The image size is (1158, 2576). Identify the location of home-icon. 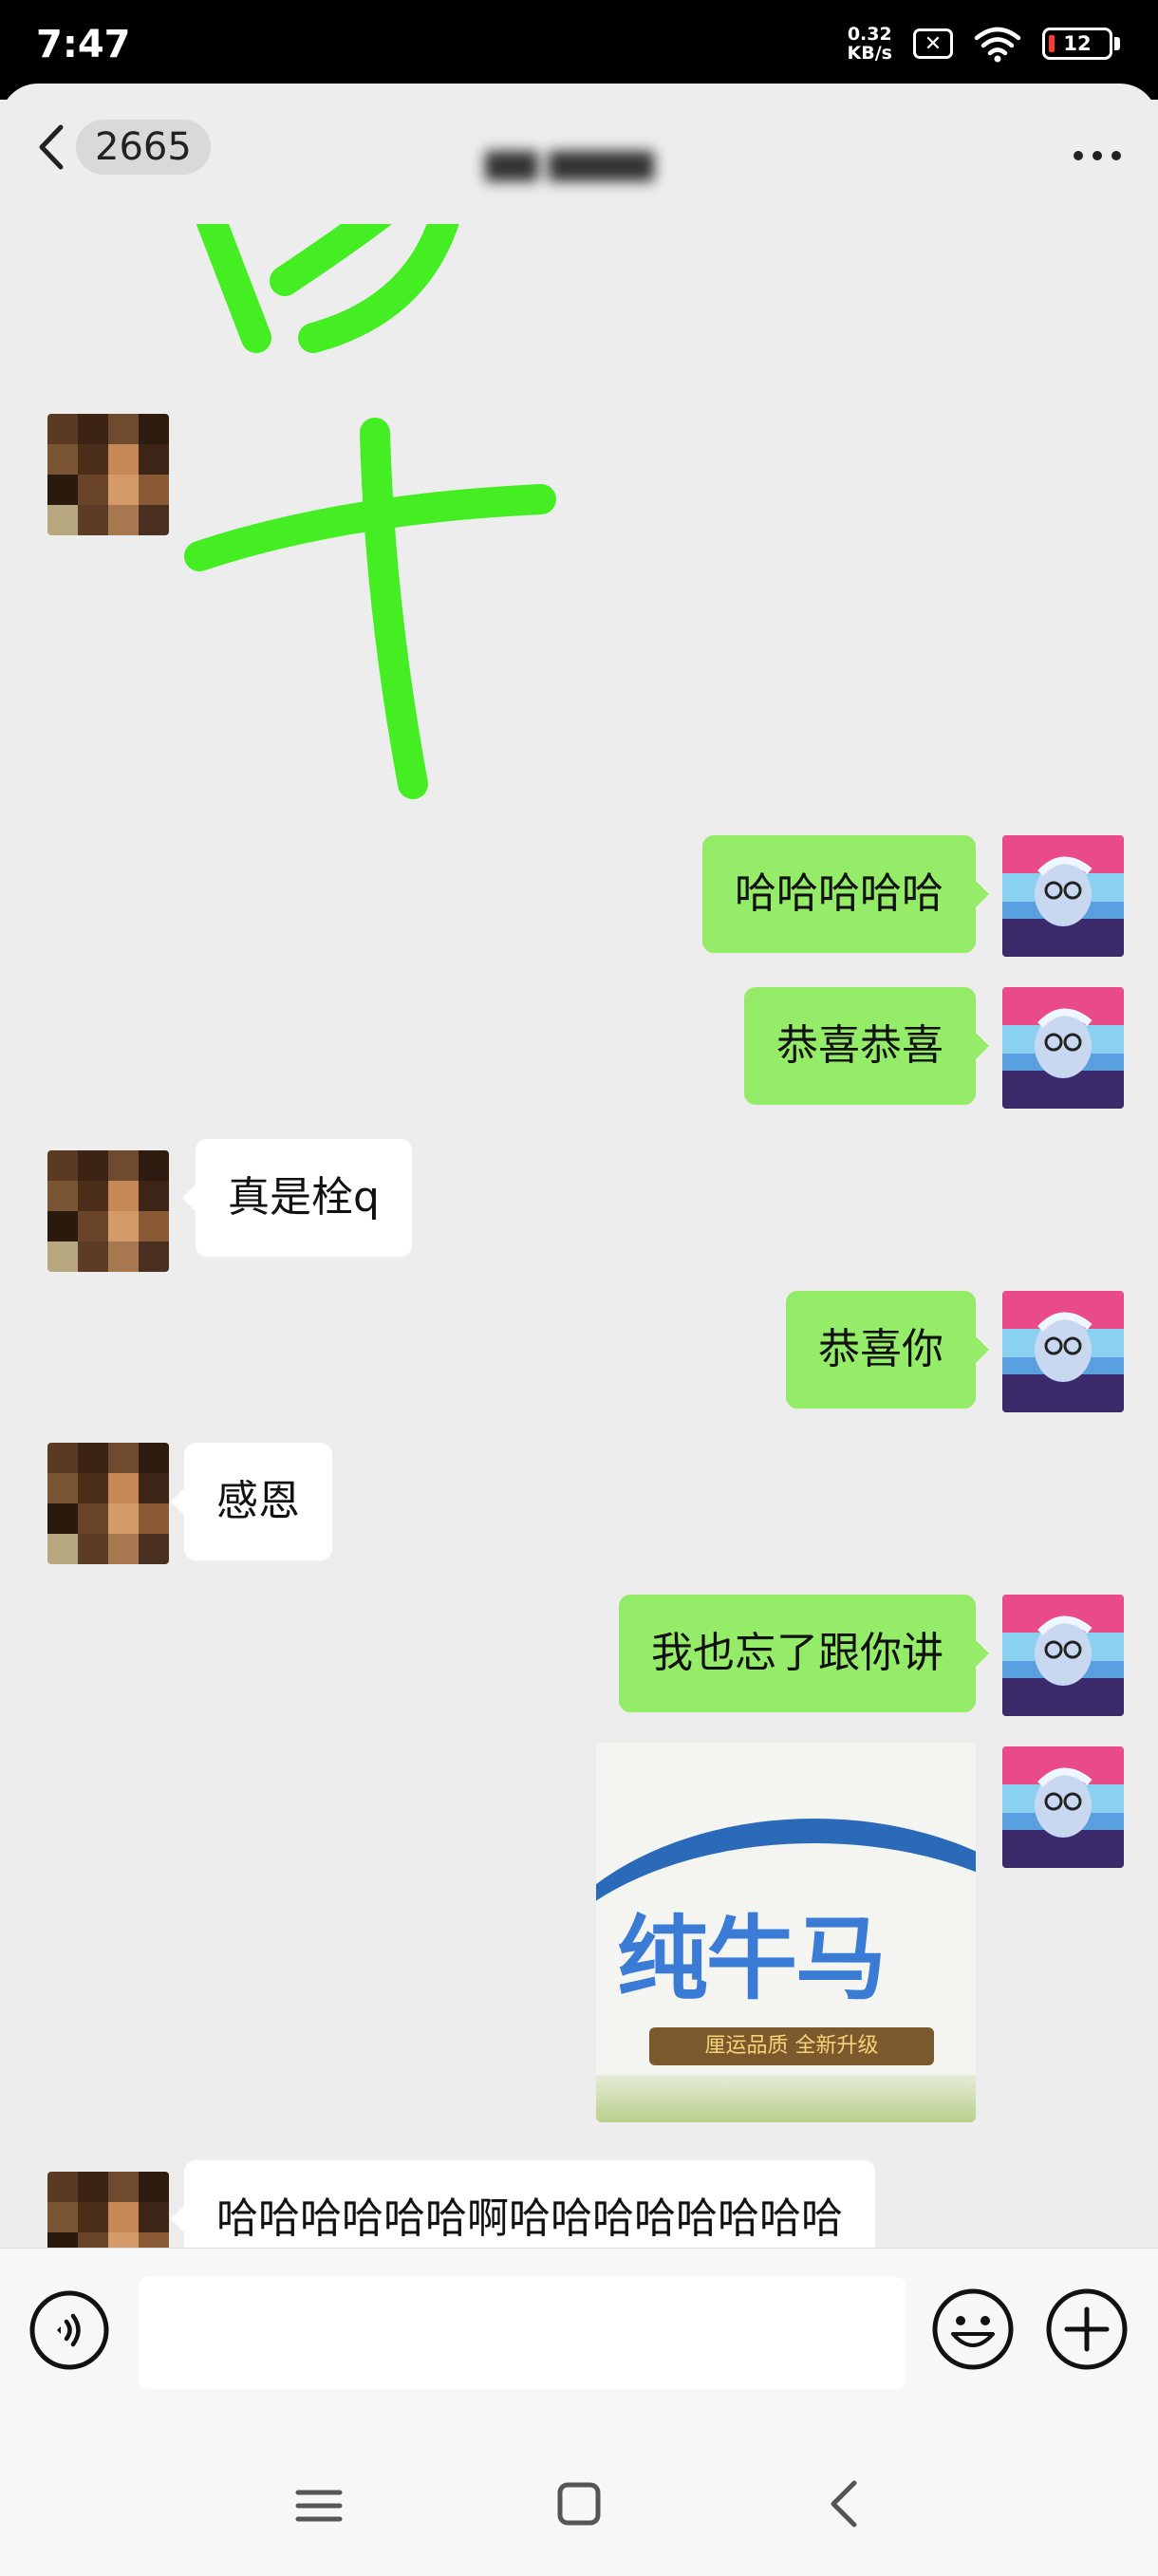
(579, 2503).